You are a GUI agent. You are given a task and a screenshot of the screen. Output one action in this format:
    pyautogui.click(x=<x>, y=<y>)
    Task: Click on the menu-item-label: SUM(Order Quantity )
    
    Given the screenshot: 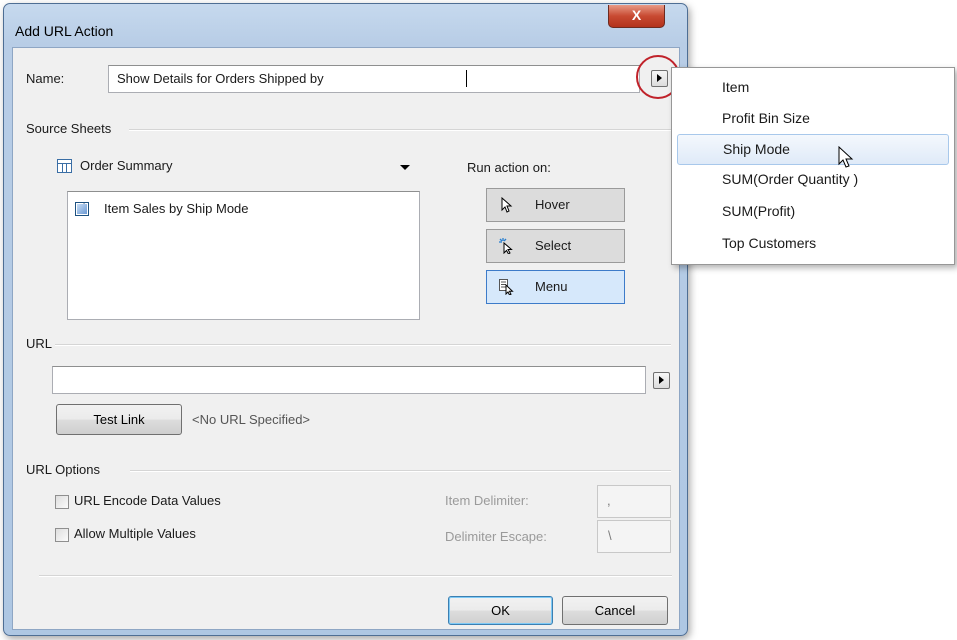 What is the action you would take?
    pyautogui.click(x=790, y=179)
    